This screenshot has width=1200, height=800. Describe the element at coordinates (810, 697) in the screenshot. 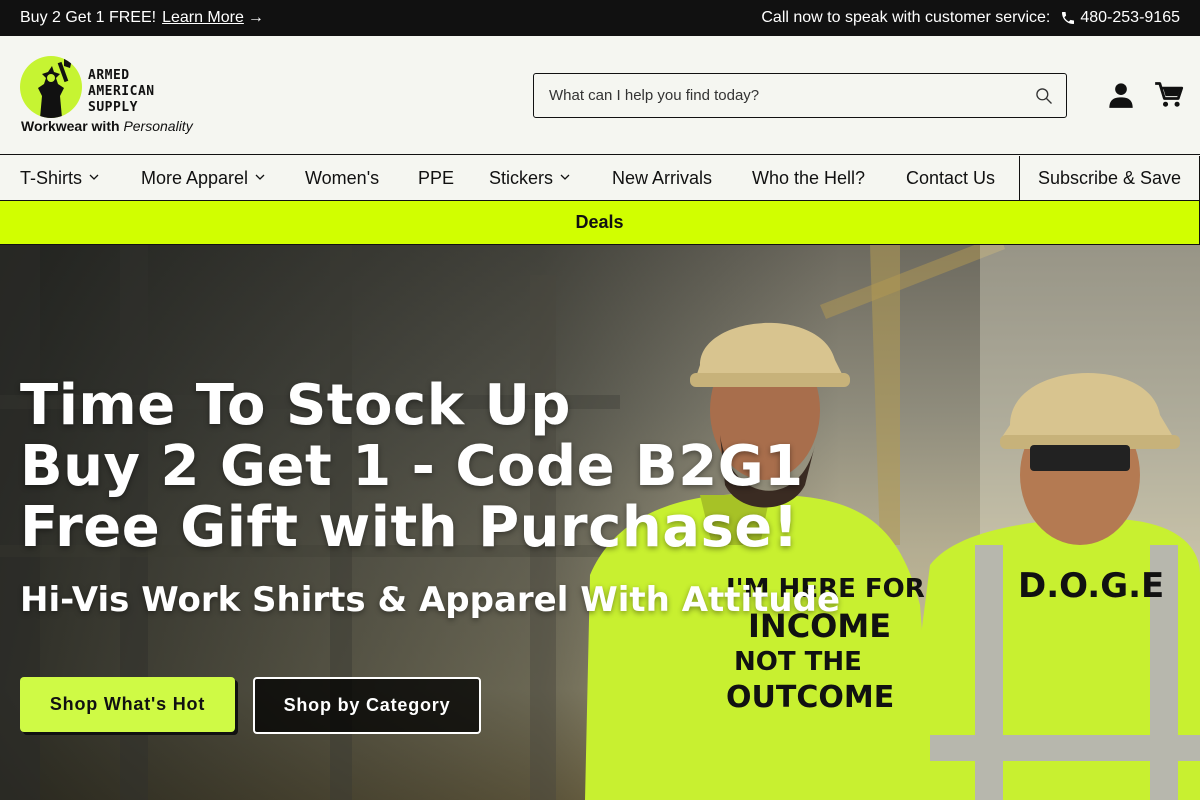

I see `shirt-text-4: OUTCOME` at that location.